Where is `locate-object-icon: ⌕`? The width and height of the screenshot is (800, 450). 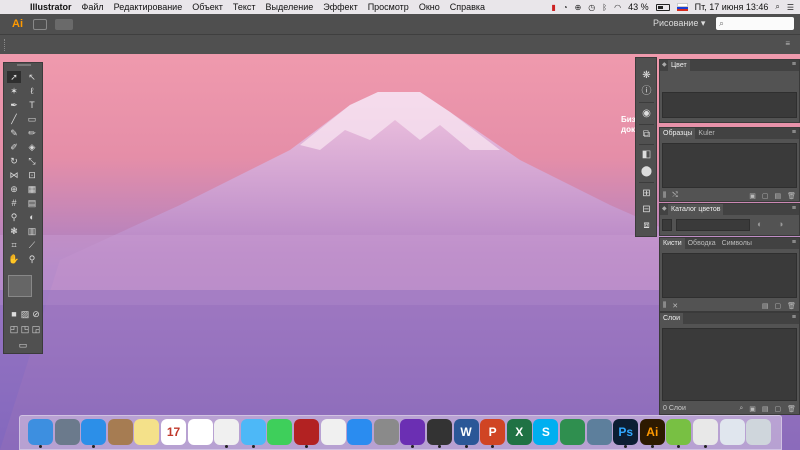
locate-object-icon: ⌕ is located at coordinates (741, 409).